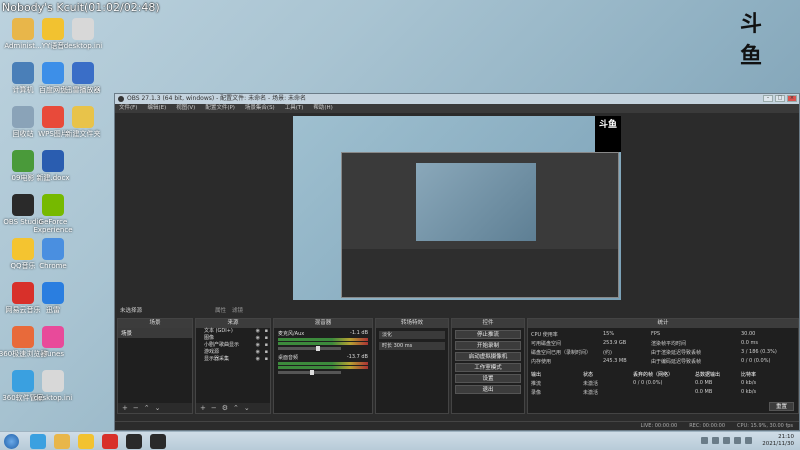  I want to click on control-button: 开始录制, so click(488, 345).